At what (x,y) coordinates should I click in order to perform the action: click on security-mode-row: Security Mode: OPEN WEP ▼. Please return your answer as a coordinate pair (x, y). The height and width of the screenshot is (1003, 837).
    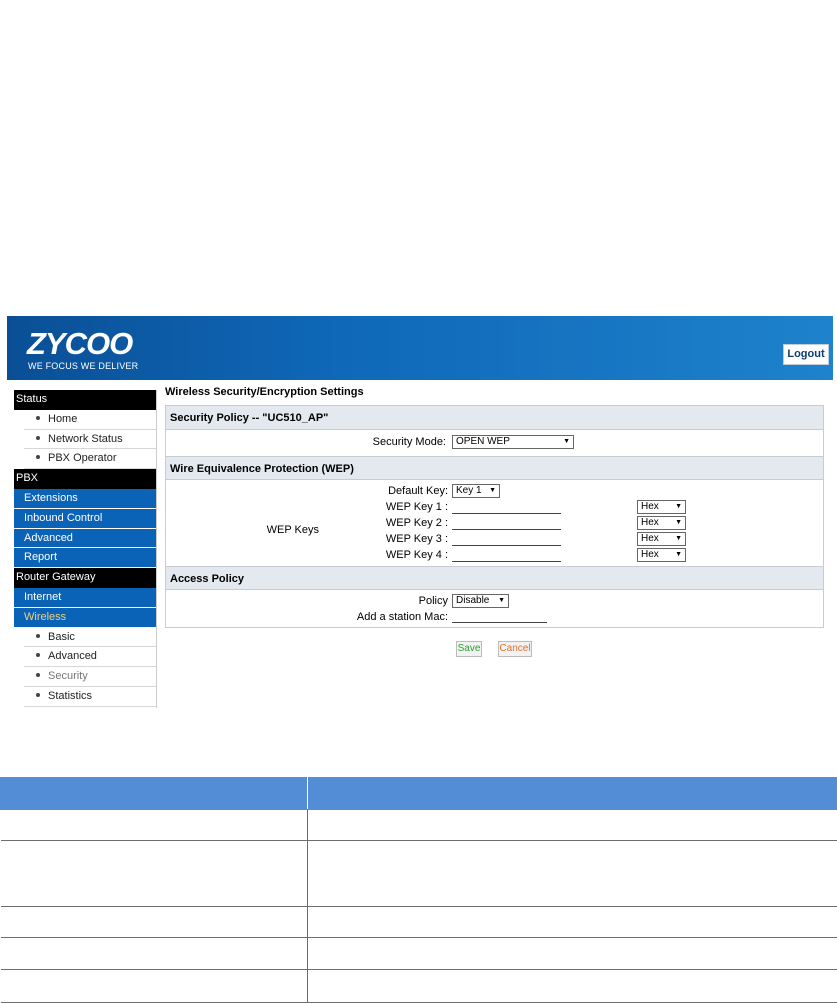
    Looking at the image, I should click on (494, 443).